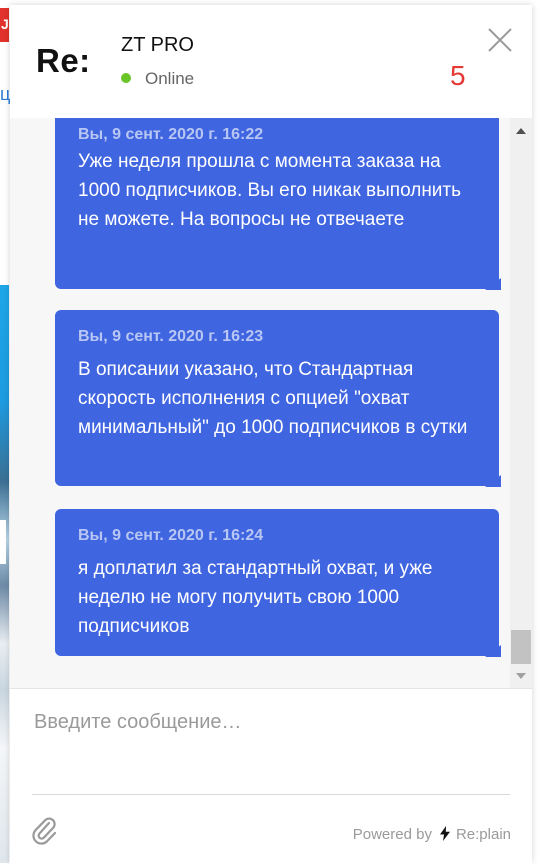 This screenshot has width=542, height=864. Describe the element at coordinates (4, 574) in the screenshot. I see `background-image` at that location.